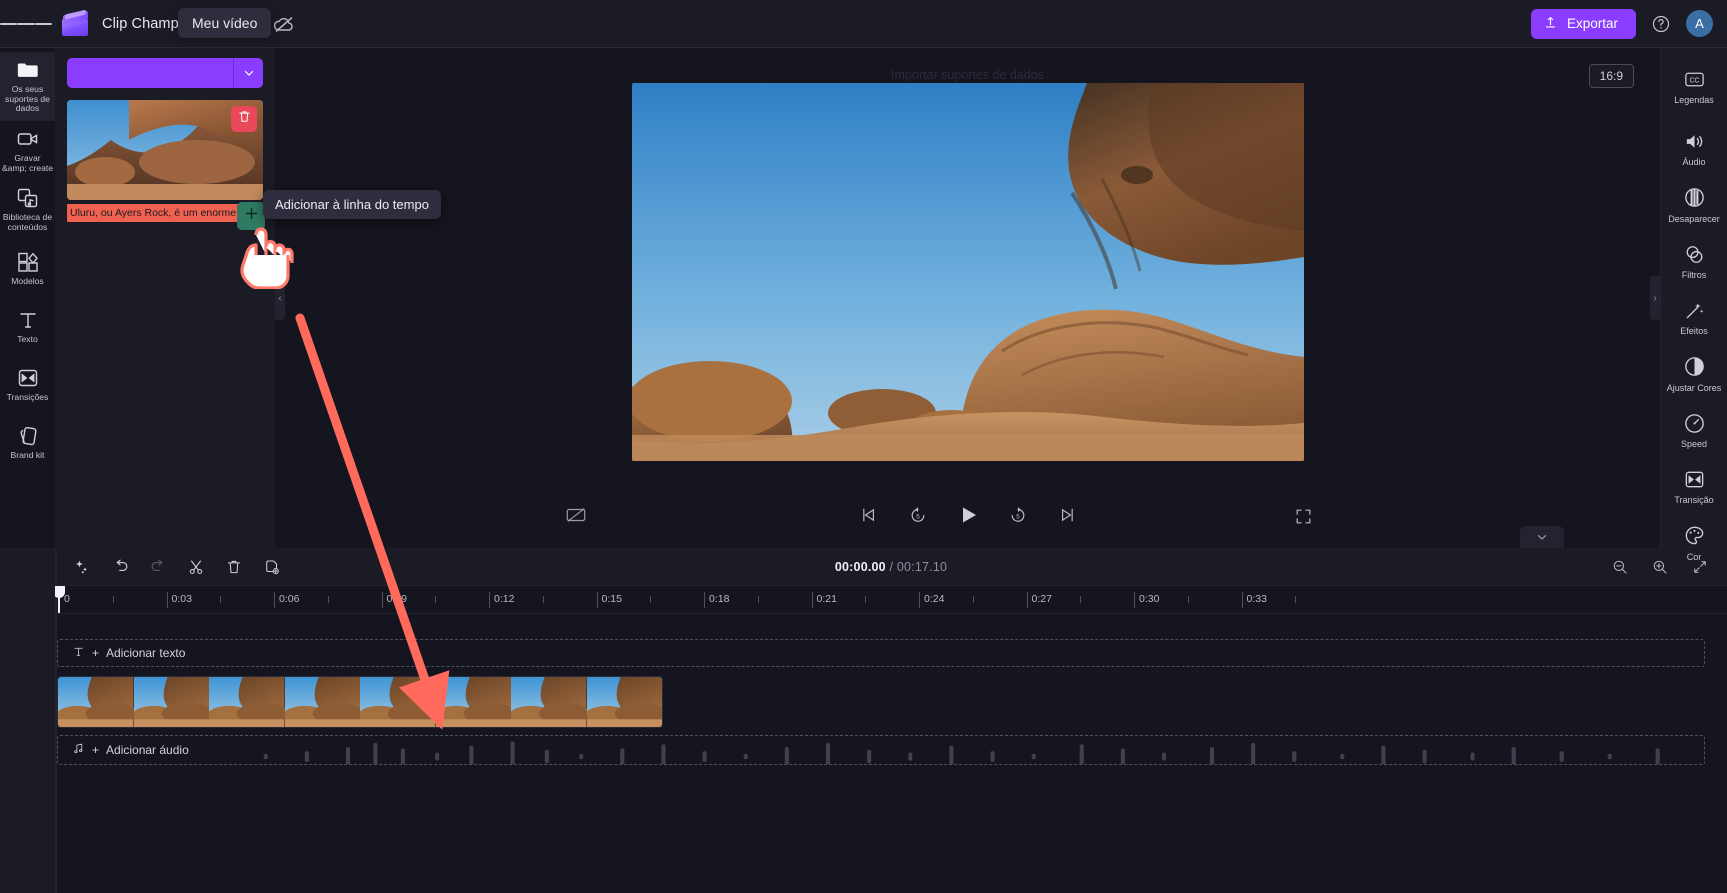 The height and width of the screenshot is (893, 1727). What do you see at coordinates (868, 515) in the screenshot?
I see `skip-previous-icon` at bounding box center [868, 515].